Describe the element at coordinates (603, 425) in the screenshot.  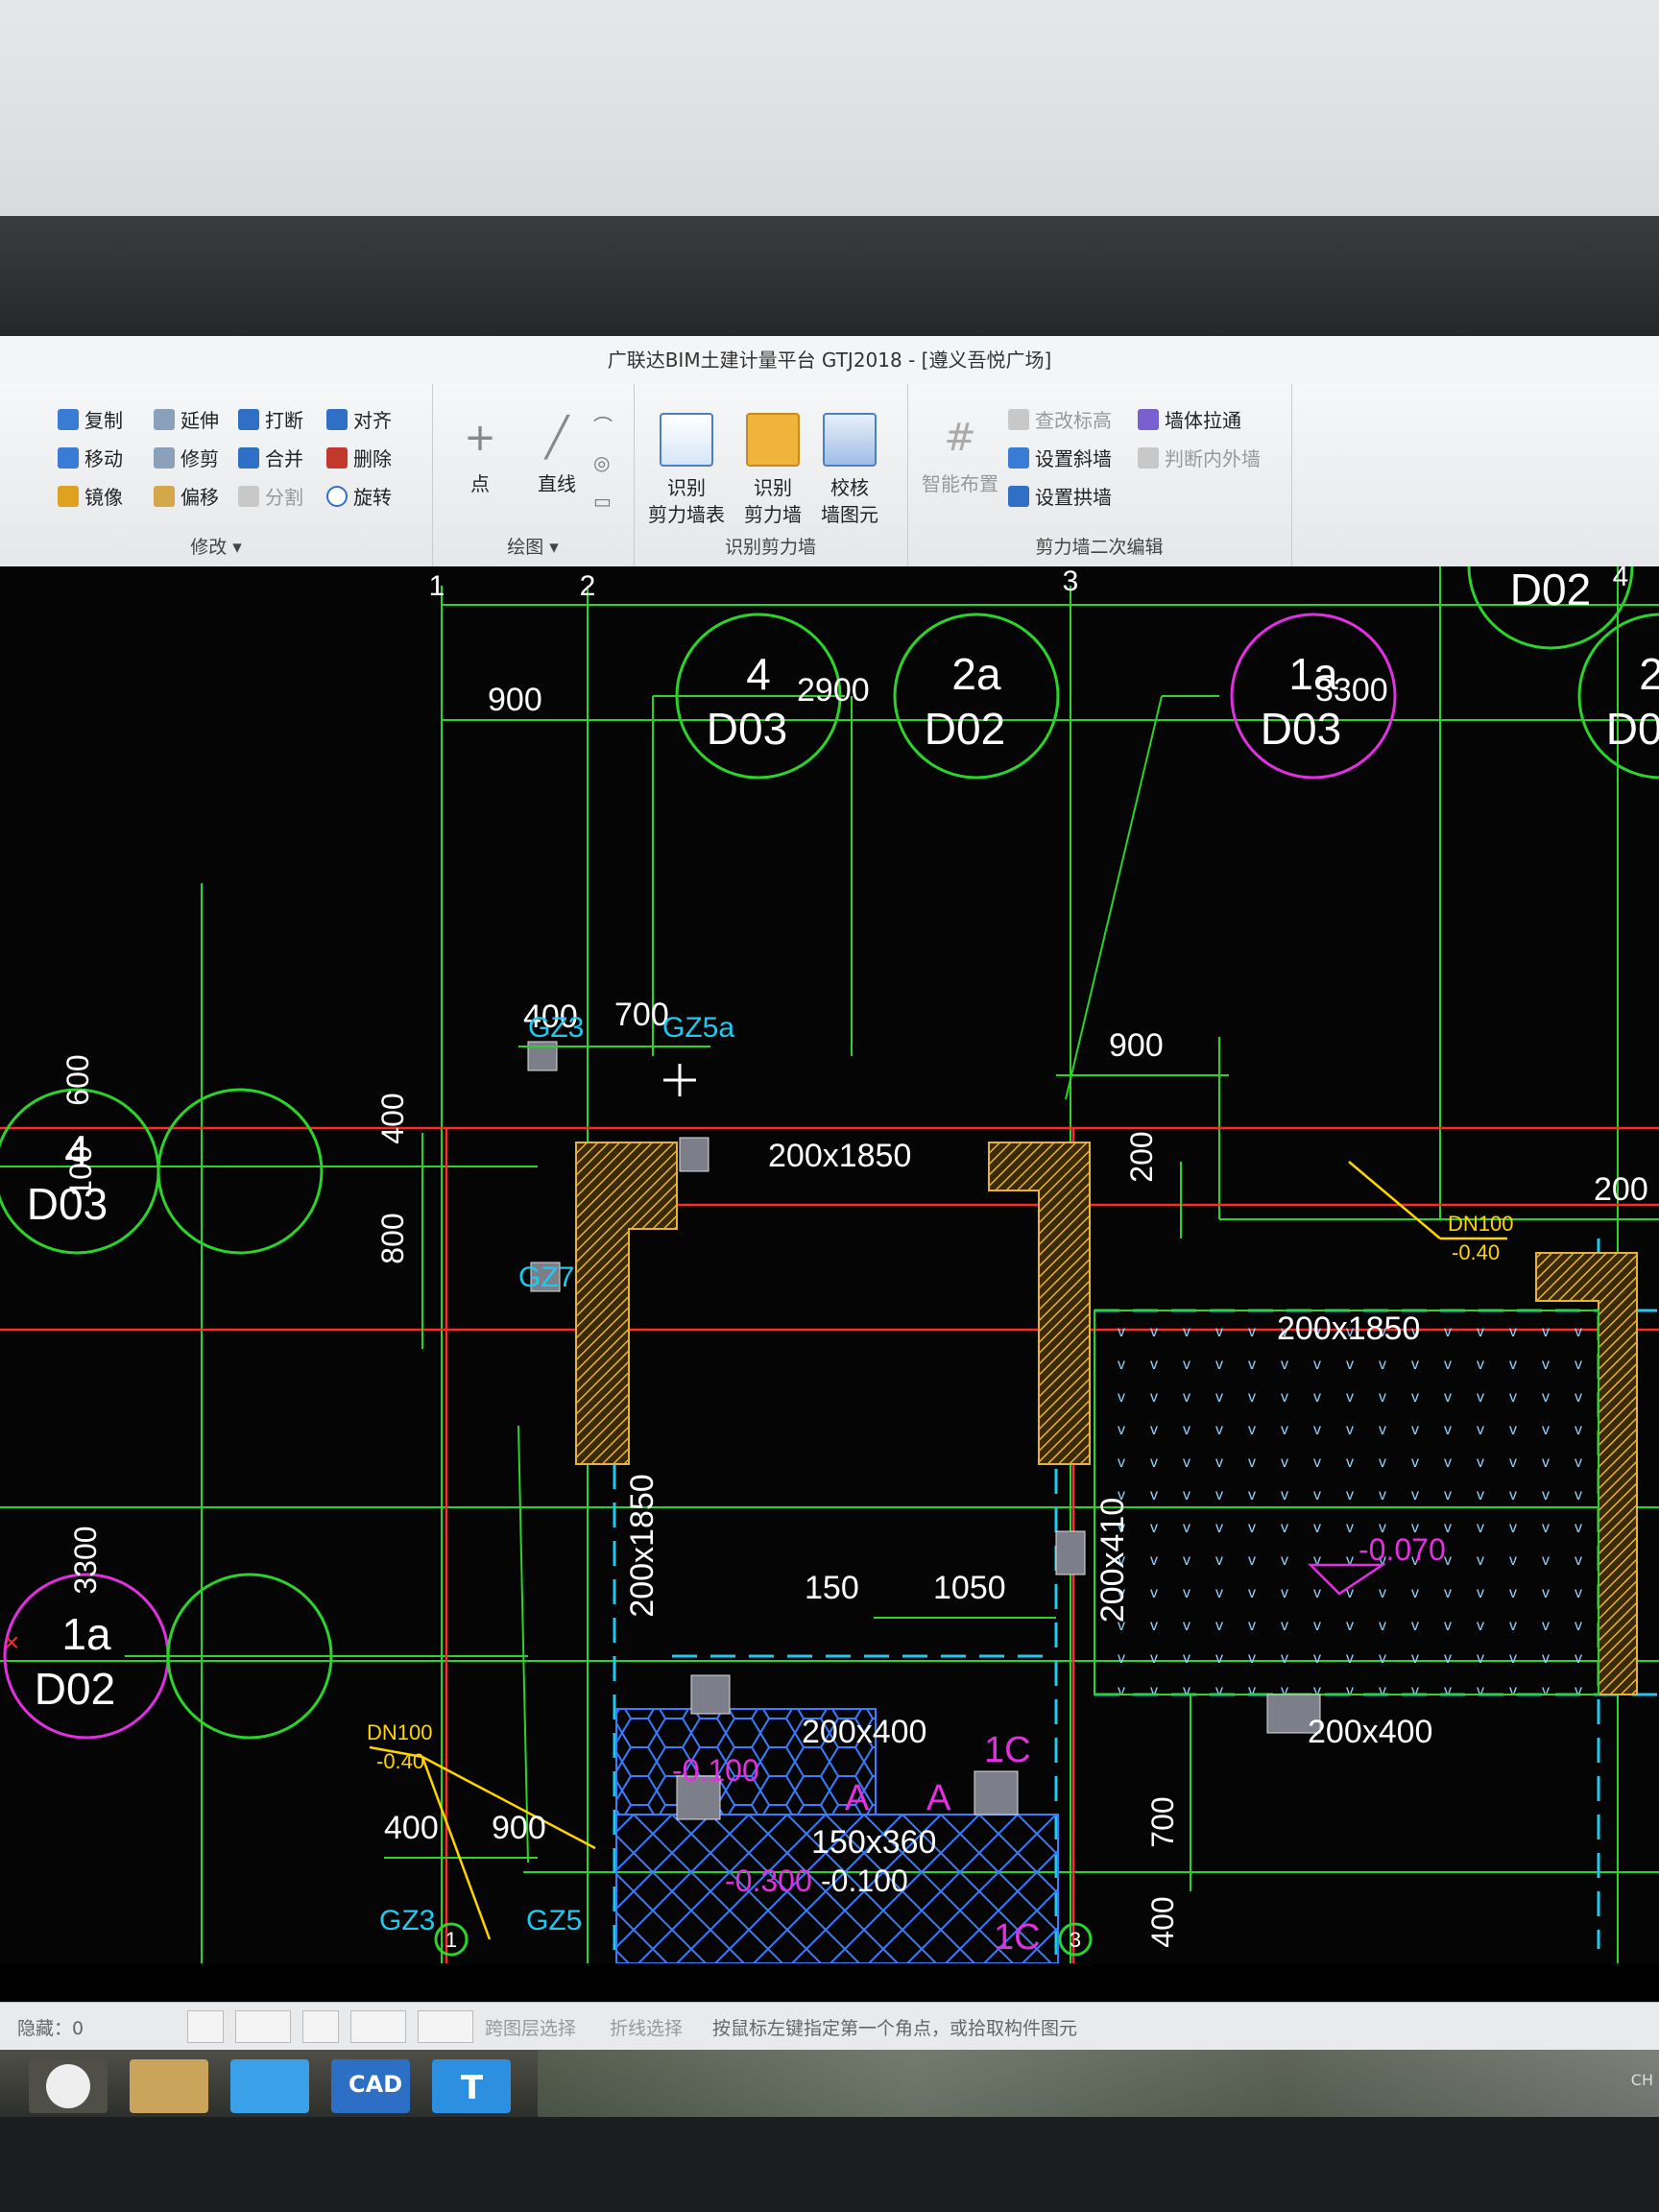
I see `arc-tool: ⌒` at that location.